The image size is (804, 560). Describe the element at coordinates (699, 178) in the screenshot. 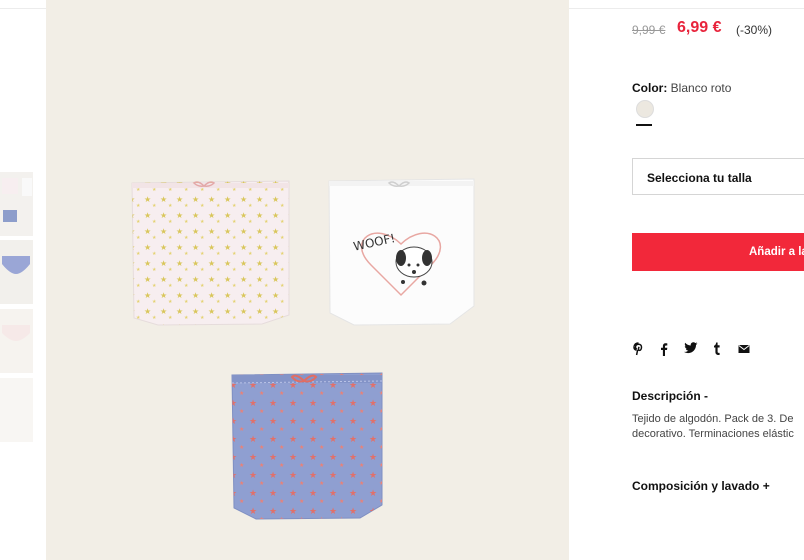

I see `size-select-label: Selecciona tu talla` at that location.